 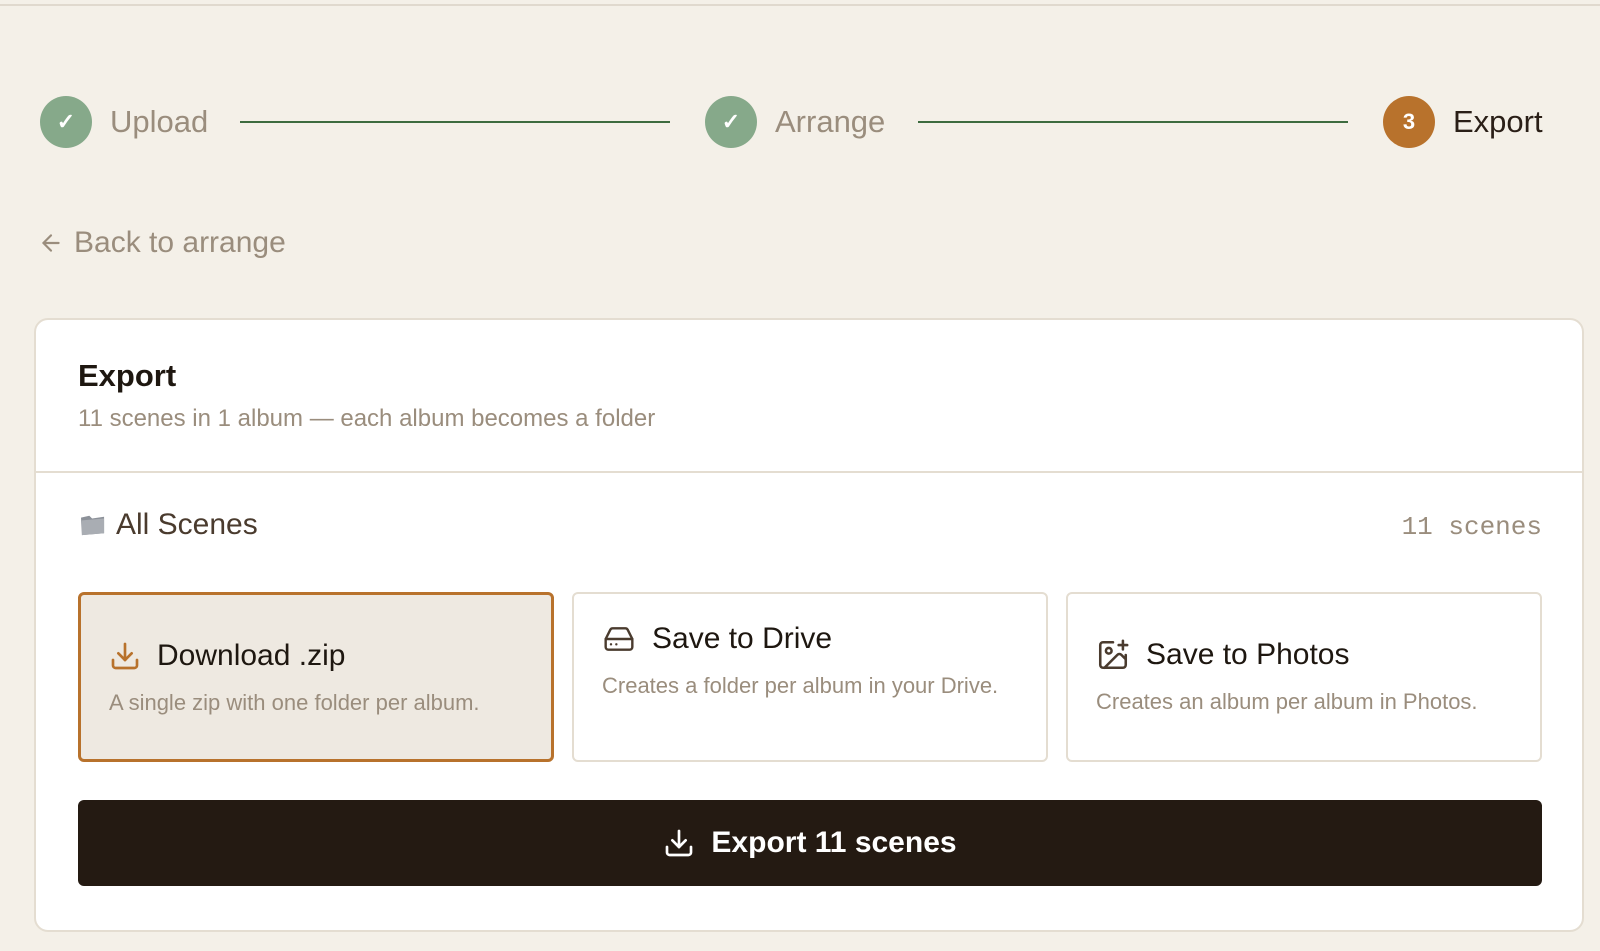 What do you see at coordinates (1113, 654) in the screenshot?
I see `image-plus-icon` at bounding box center [1113, 654].